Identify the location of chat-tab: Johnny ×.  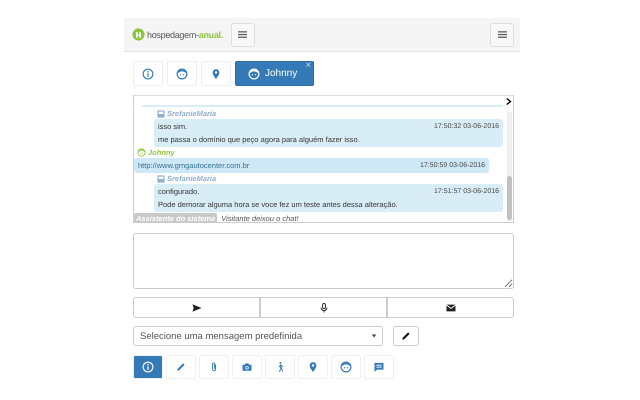
(274, 73).